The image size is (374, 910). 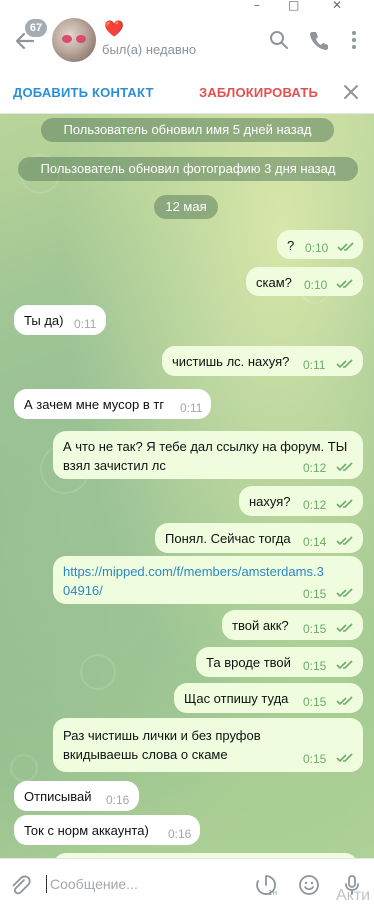 What do you see at coordinates (20, 885) in the screenshot?
I see `paperclip-icon` at bounding box center [20, 885].